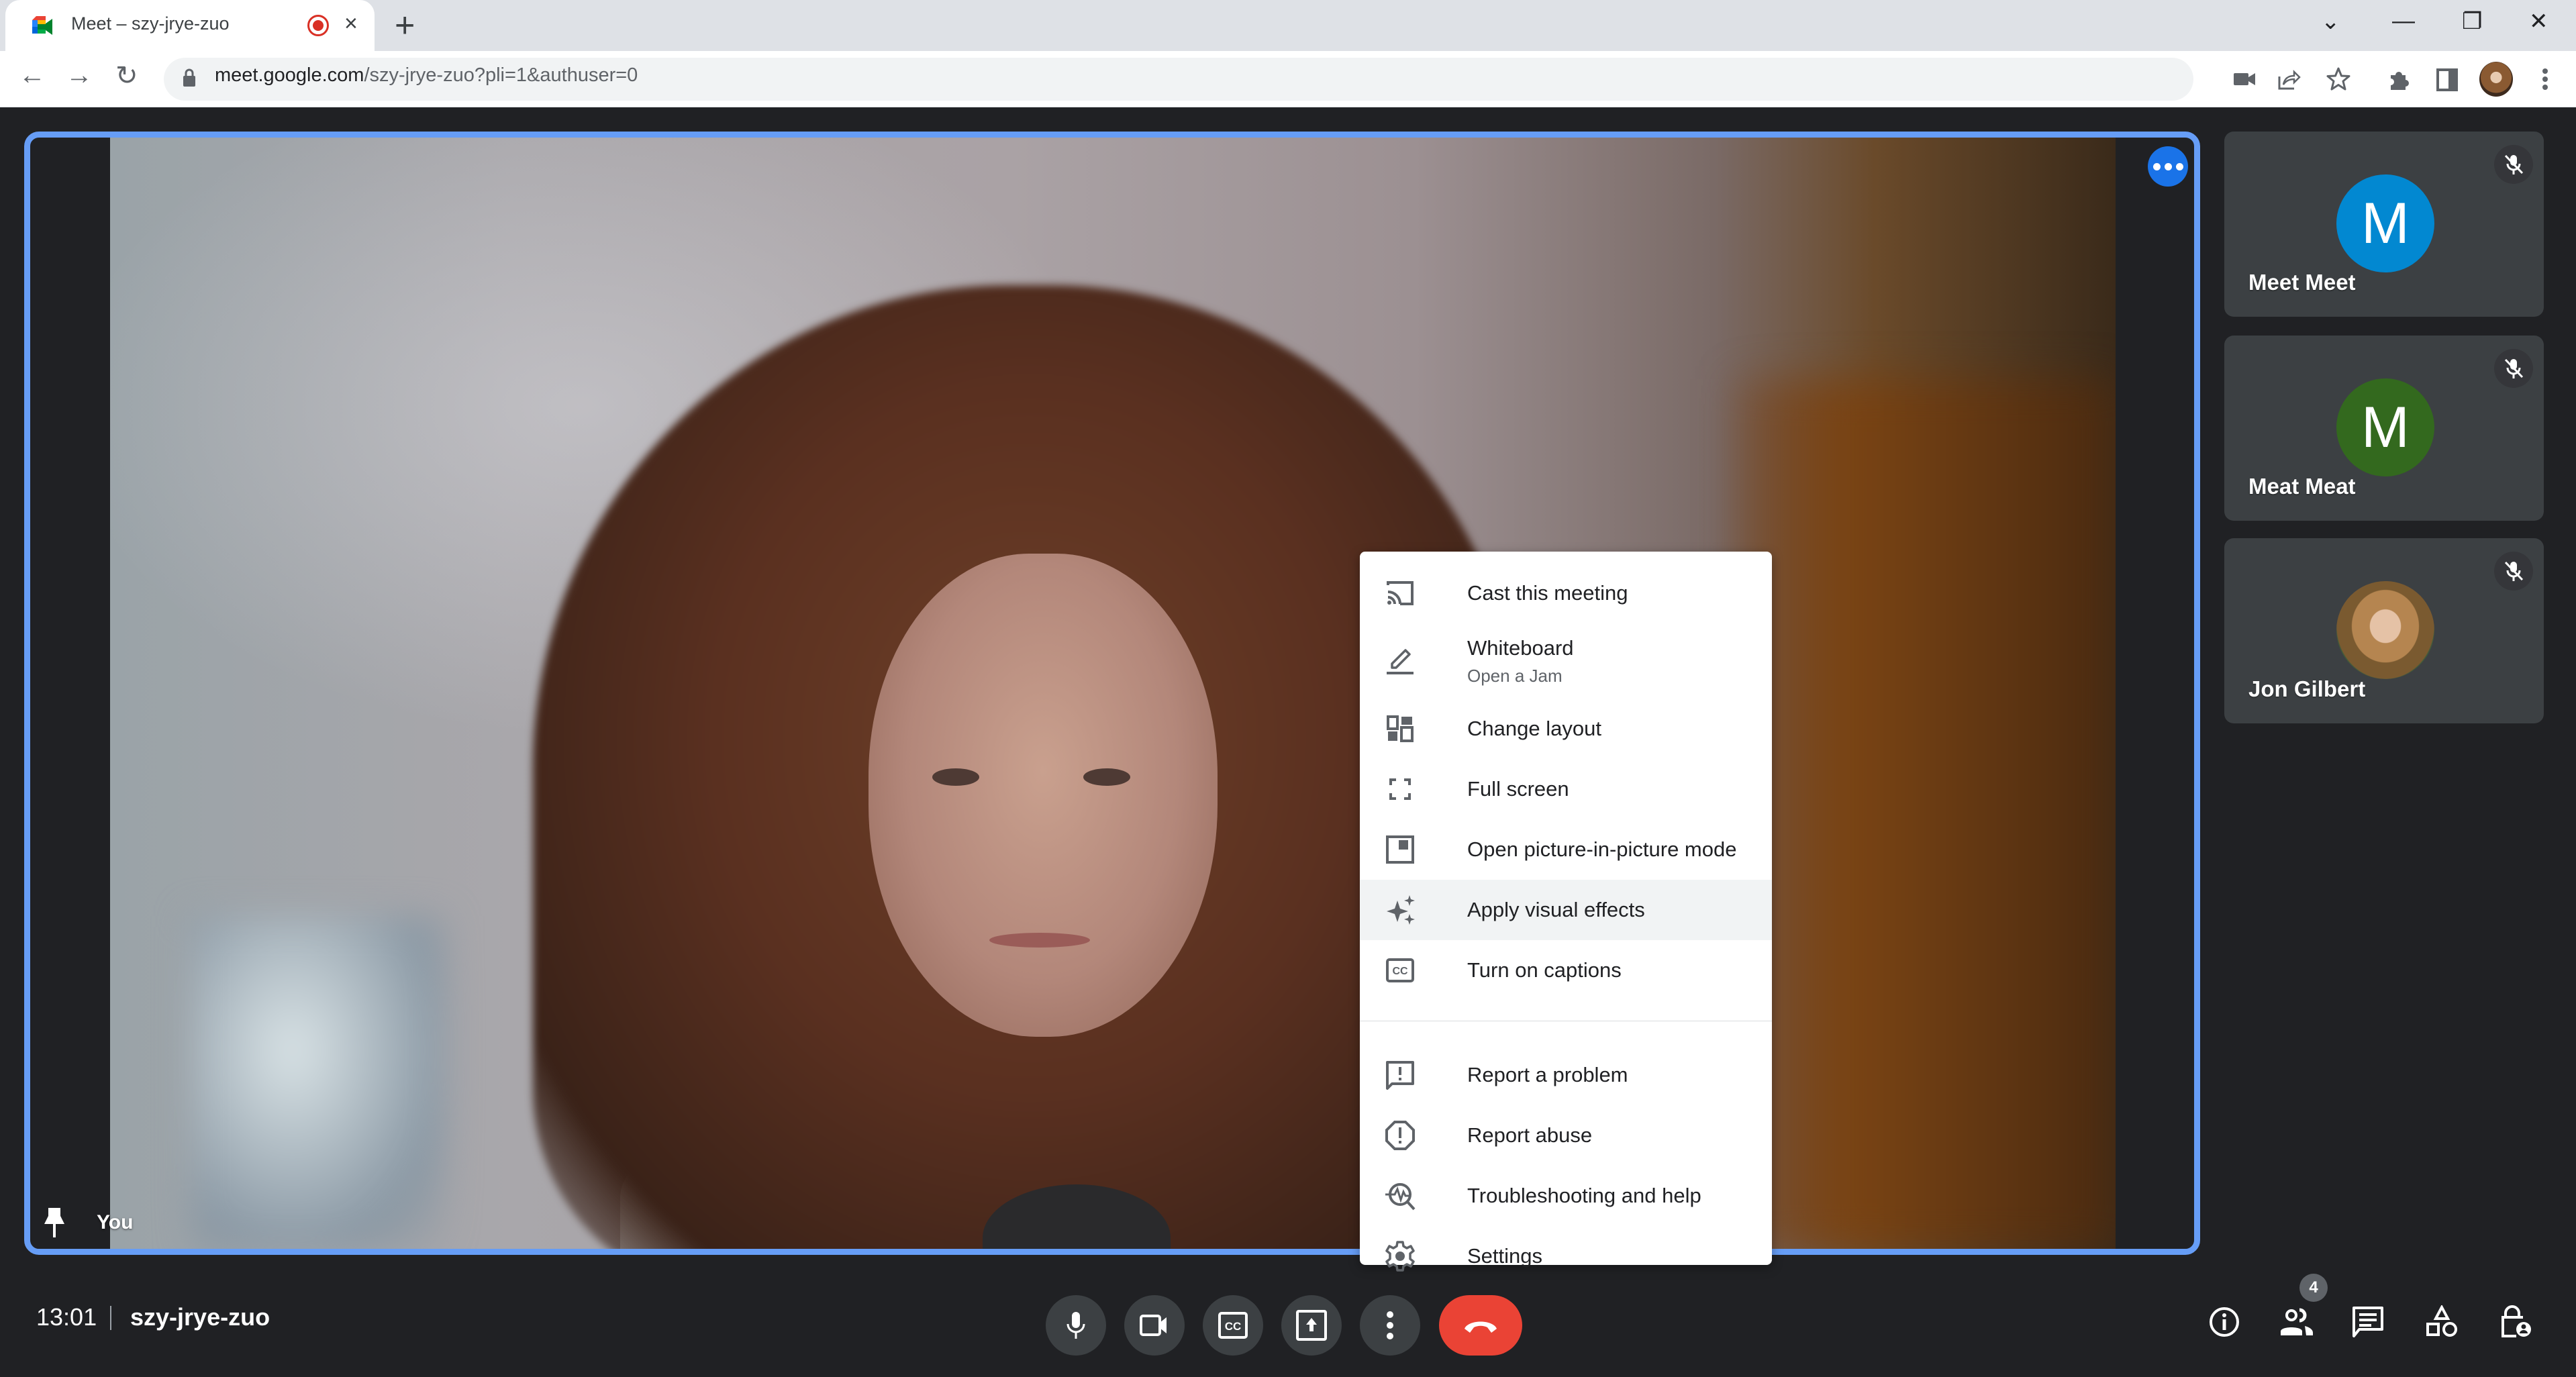  What do you see at coordinates (1534, 729) in the screenshot?
I see `menu-label: Change layout` at bounding box center [1534, 729].